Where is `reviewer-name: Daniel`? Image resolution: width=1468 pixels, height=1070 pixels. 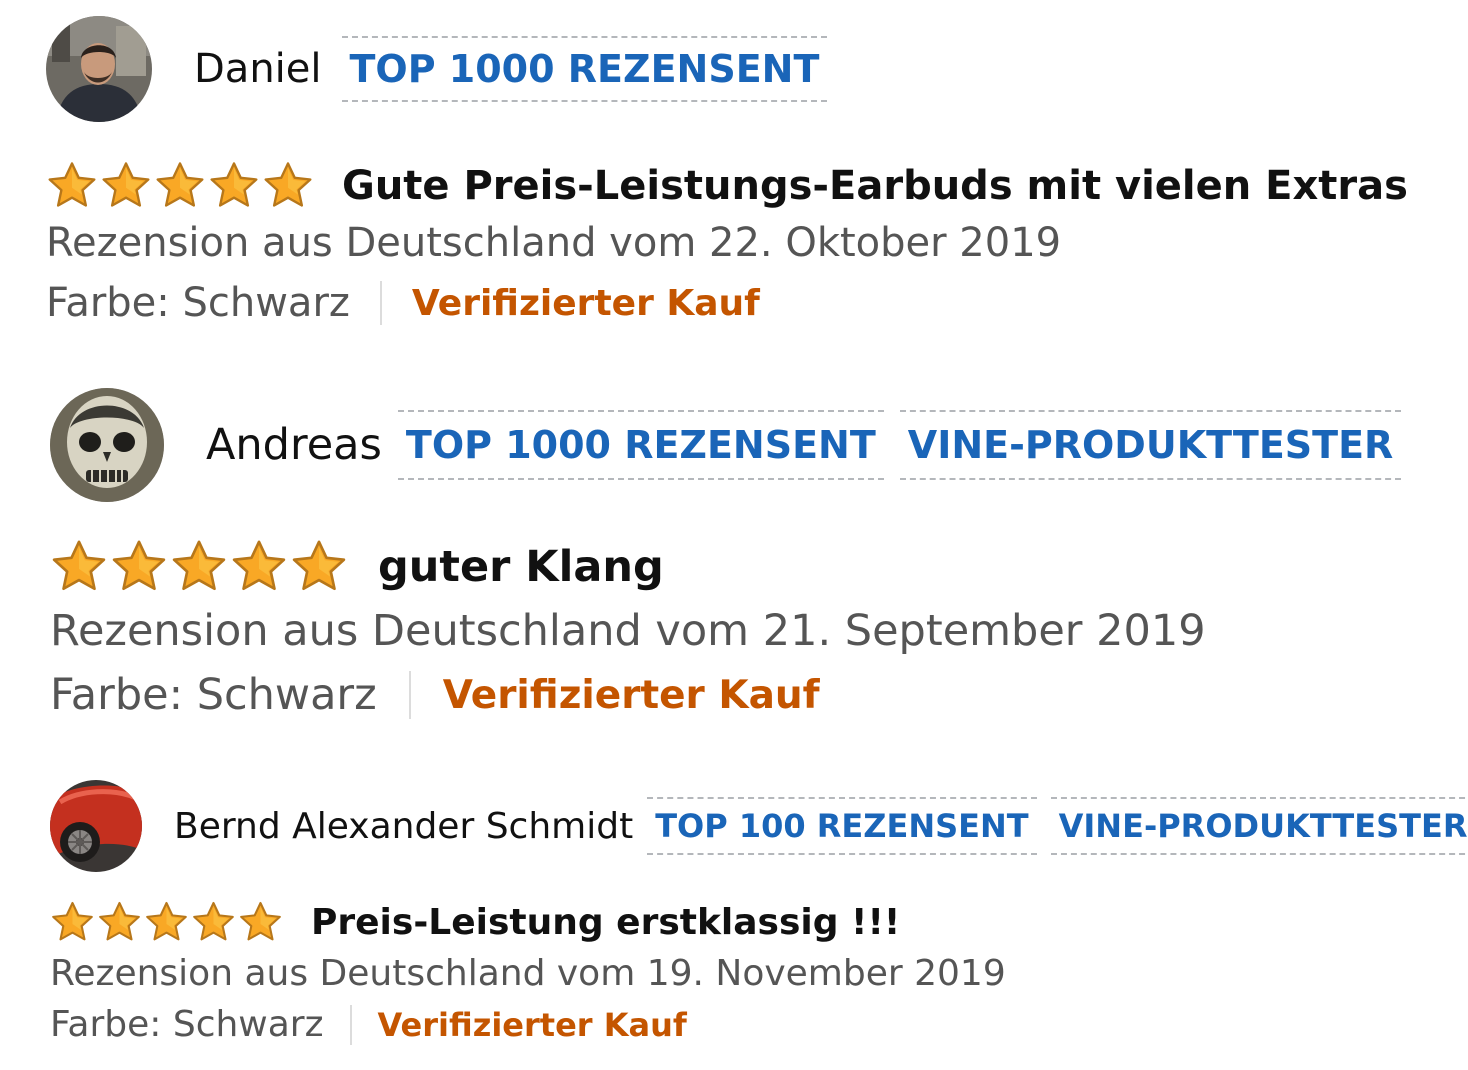 reviewer-name: Daniel is located at coordinates (258, 69).